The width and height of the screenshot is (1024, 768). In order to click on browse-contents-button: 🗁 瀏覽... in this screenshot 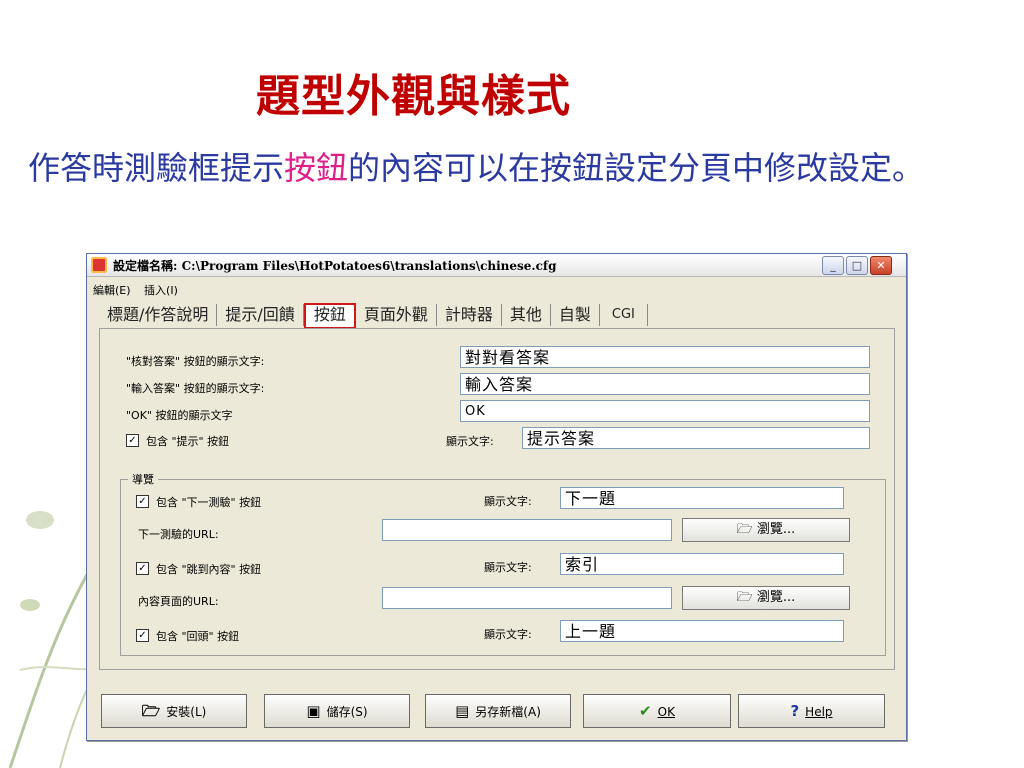, I will do `click(766, 598)`.